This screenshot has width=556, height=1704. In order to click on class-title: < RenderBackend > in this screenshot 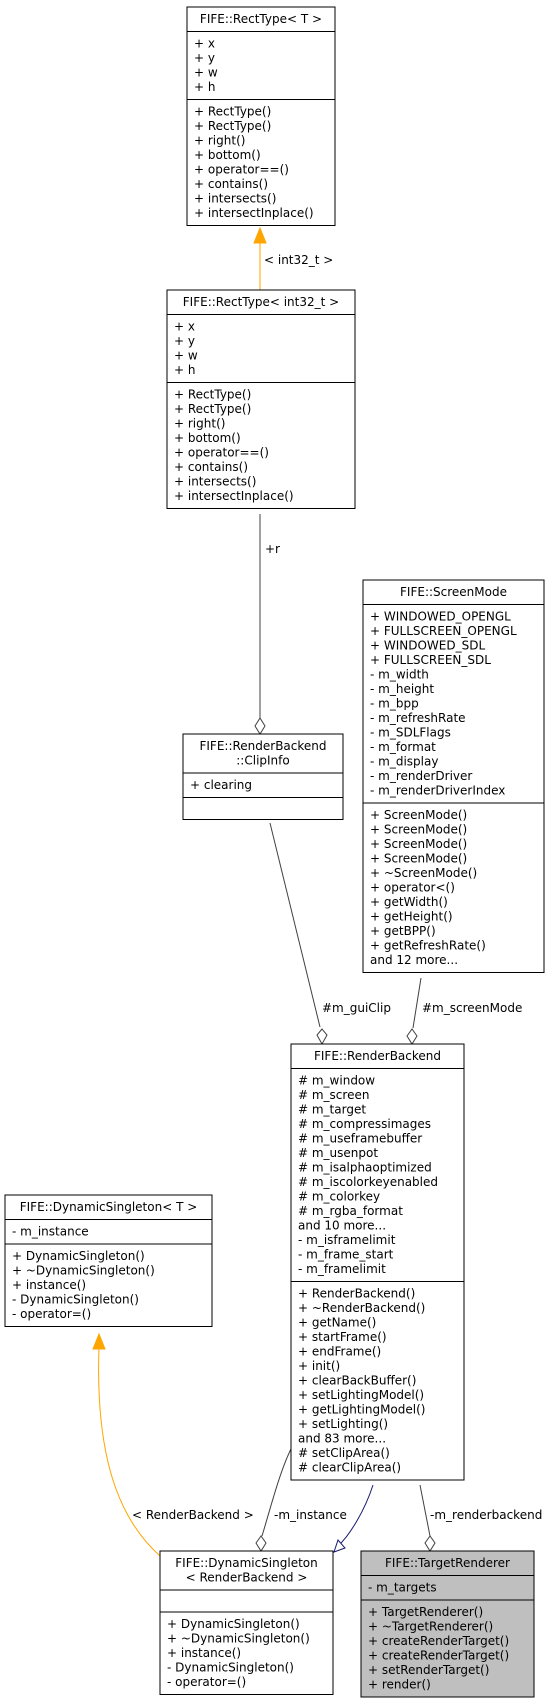, I will do `click(247, 1578)`.